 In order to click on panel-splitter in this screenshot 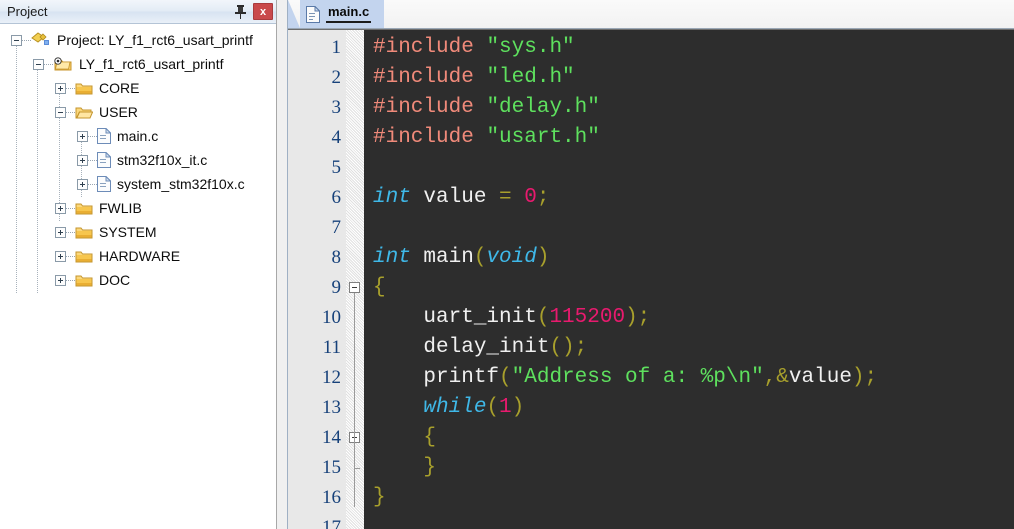, I will do `click(282, 264)`.